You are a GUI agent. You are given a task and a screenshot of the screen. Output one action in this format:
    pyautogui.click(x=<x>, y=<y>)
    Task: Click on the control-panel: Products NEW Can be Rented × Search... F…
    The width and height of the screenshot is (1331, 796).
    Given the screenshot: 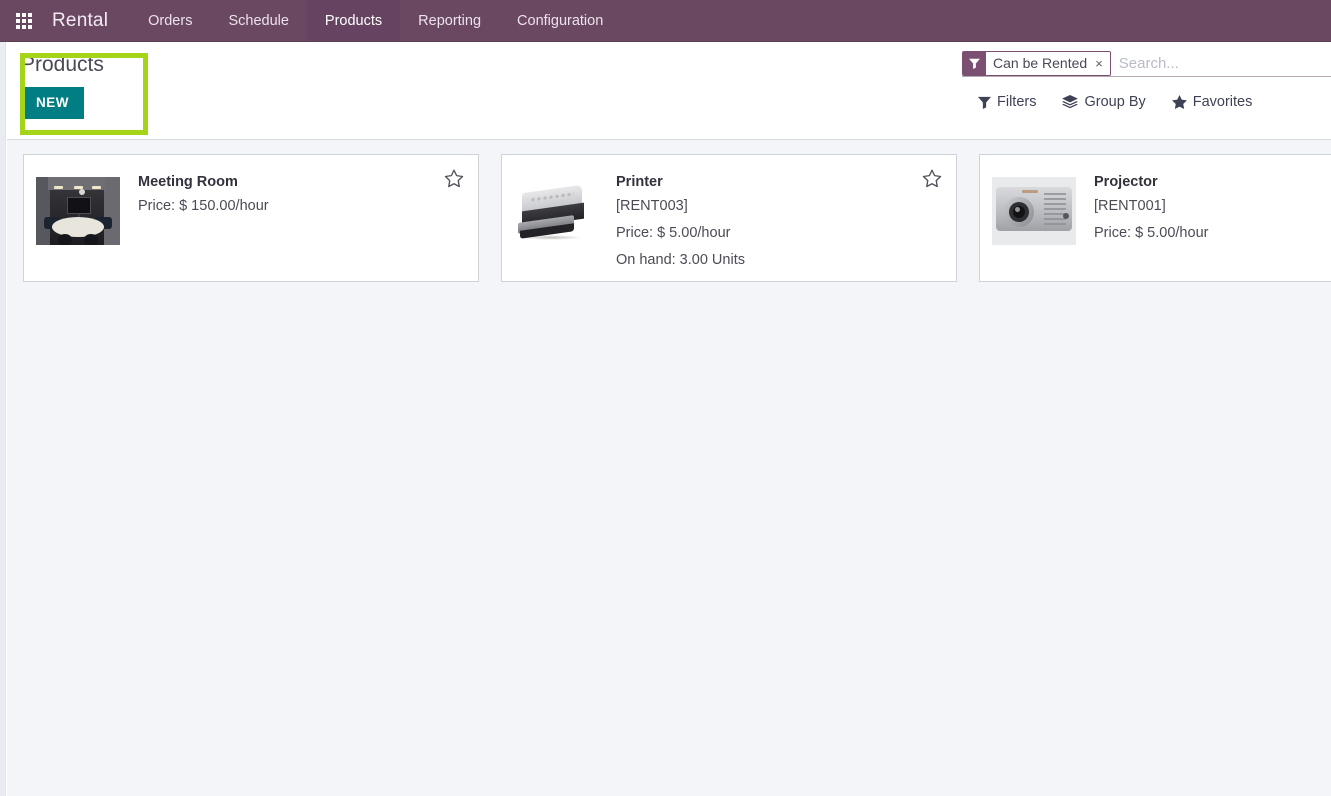 What is the action you would take?
    pyautogui.click(x=669, y=91)
    